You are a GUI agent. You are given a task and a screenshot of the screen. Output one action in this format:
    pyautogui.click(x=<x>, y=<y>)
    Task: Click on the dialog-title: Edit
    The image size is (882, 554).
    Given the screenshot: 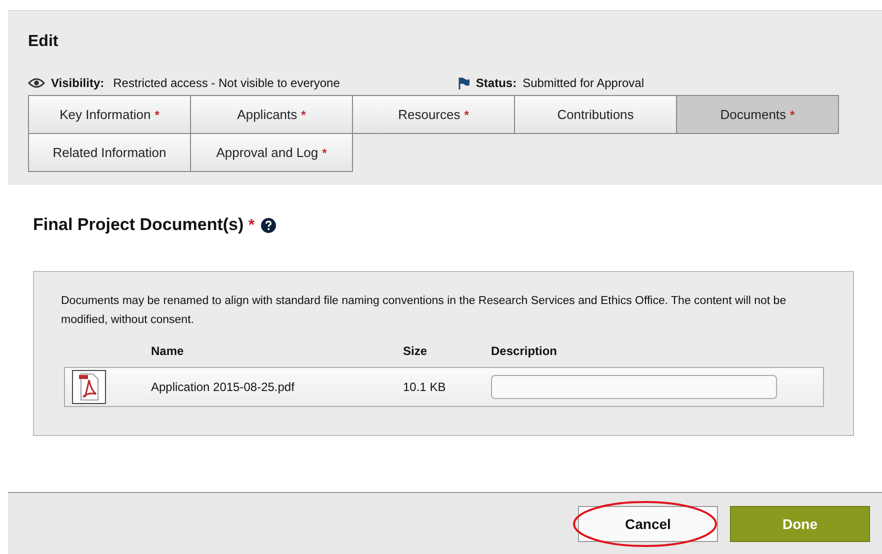 What is the action you would take?
    pyautogui.click(x=44, y=42)
    